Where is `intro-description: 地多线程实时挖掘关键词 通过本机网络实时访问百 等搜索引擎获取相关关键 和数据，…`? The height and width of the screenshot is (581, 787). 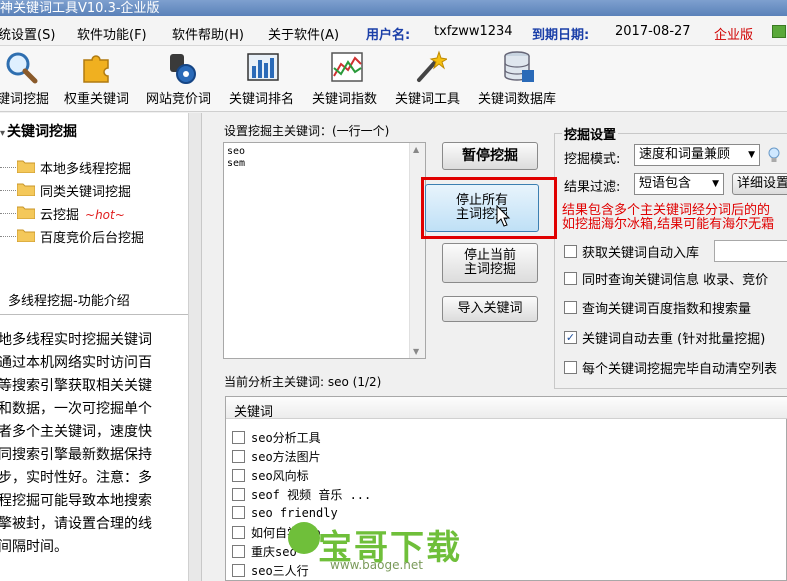 intro-description: 地多线程实时挖掘关键词 通过本机网络实时访问百 等搜索引擎获取相关关键 和数据，… is located at coordinates (91, 444).